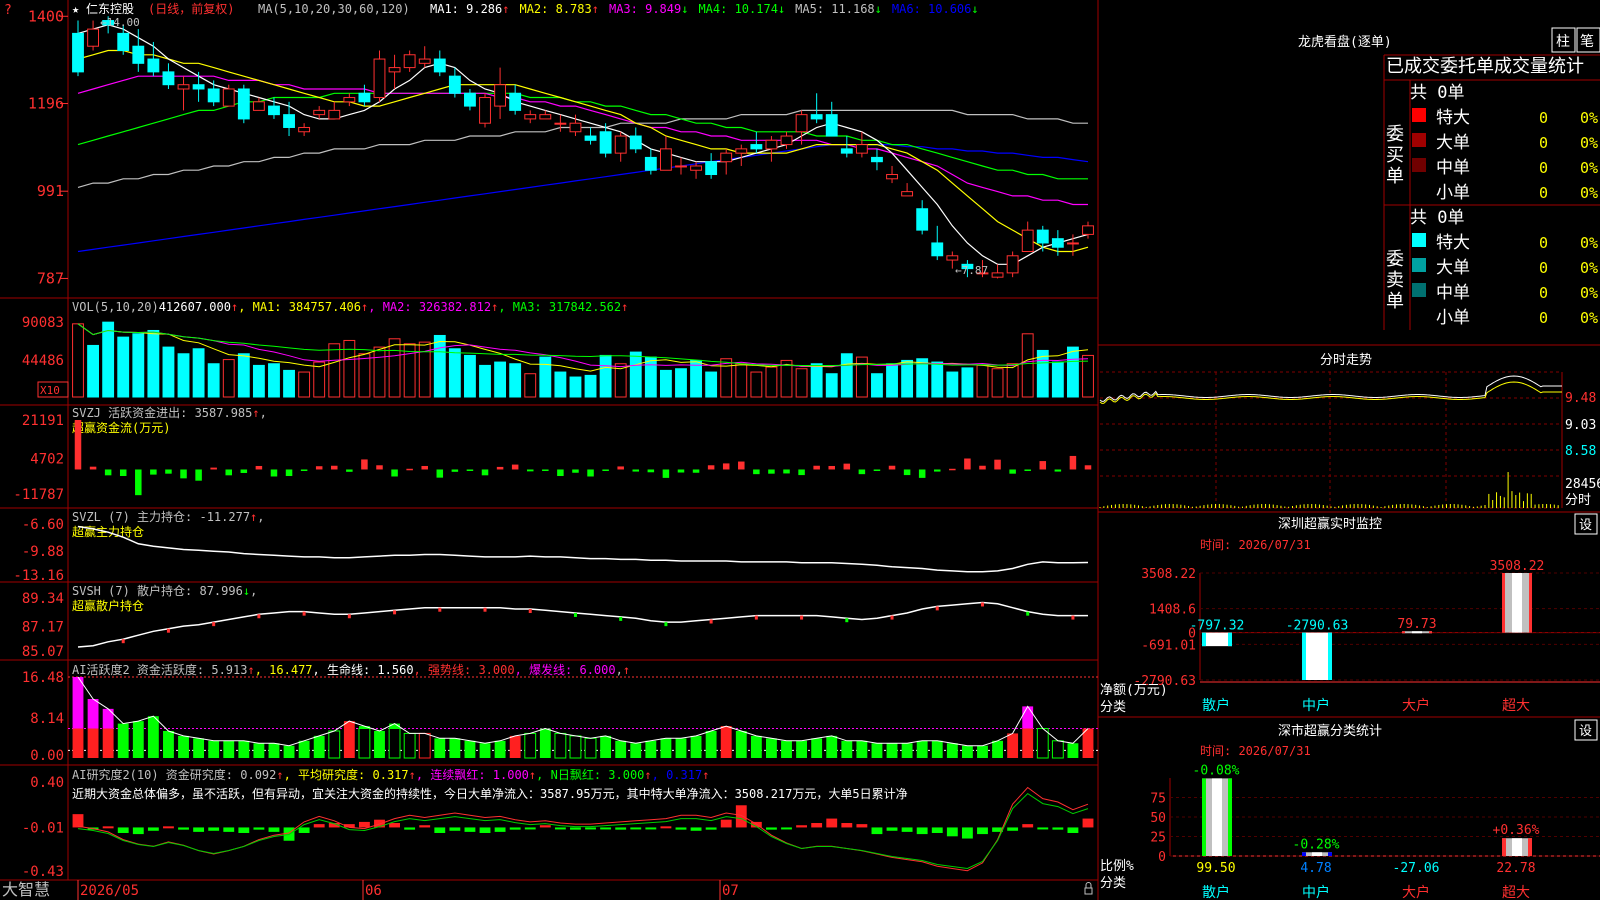 This screenshot has width=1600, height=900. Describe the element at coordinates (157, 590) in the screenshot. I see `svsh-header-0: SVSH (7) 散户持仓: 87.996` at that location.